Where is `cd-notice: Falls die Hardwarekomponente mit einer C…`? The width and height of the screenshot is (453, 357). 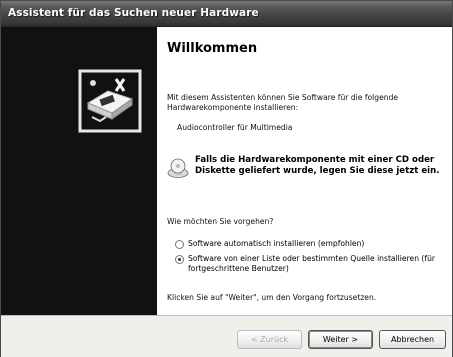 cd-notice: Falls die Hardwarekomponente mit einer C… is located at coordinates (307, 175).